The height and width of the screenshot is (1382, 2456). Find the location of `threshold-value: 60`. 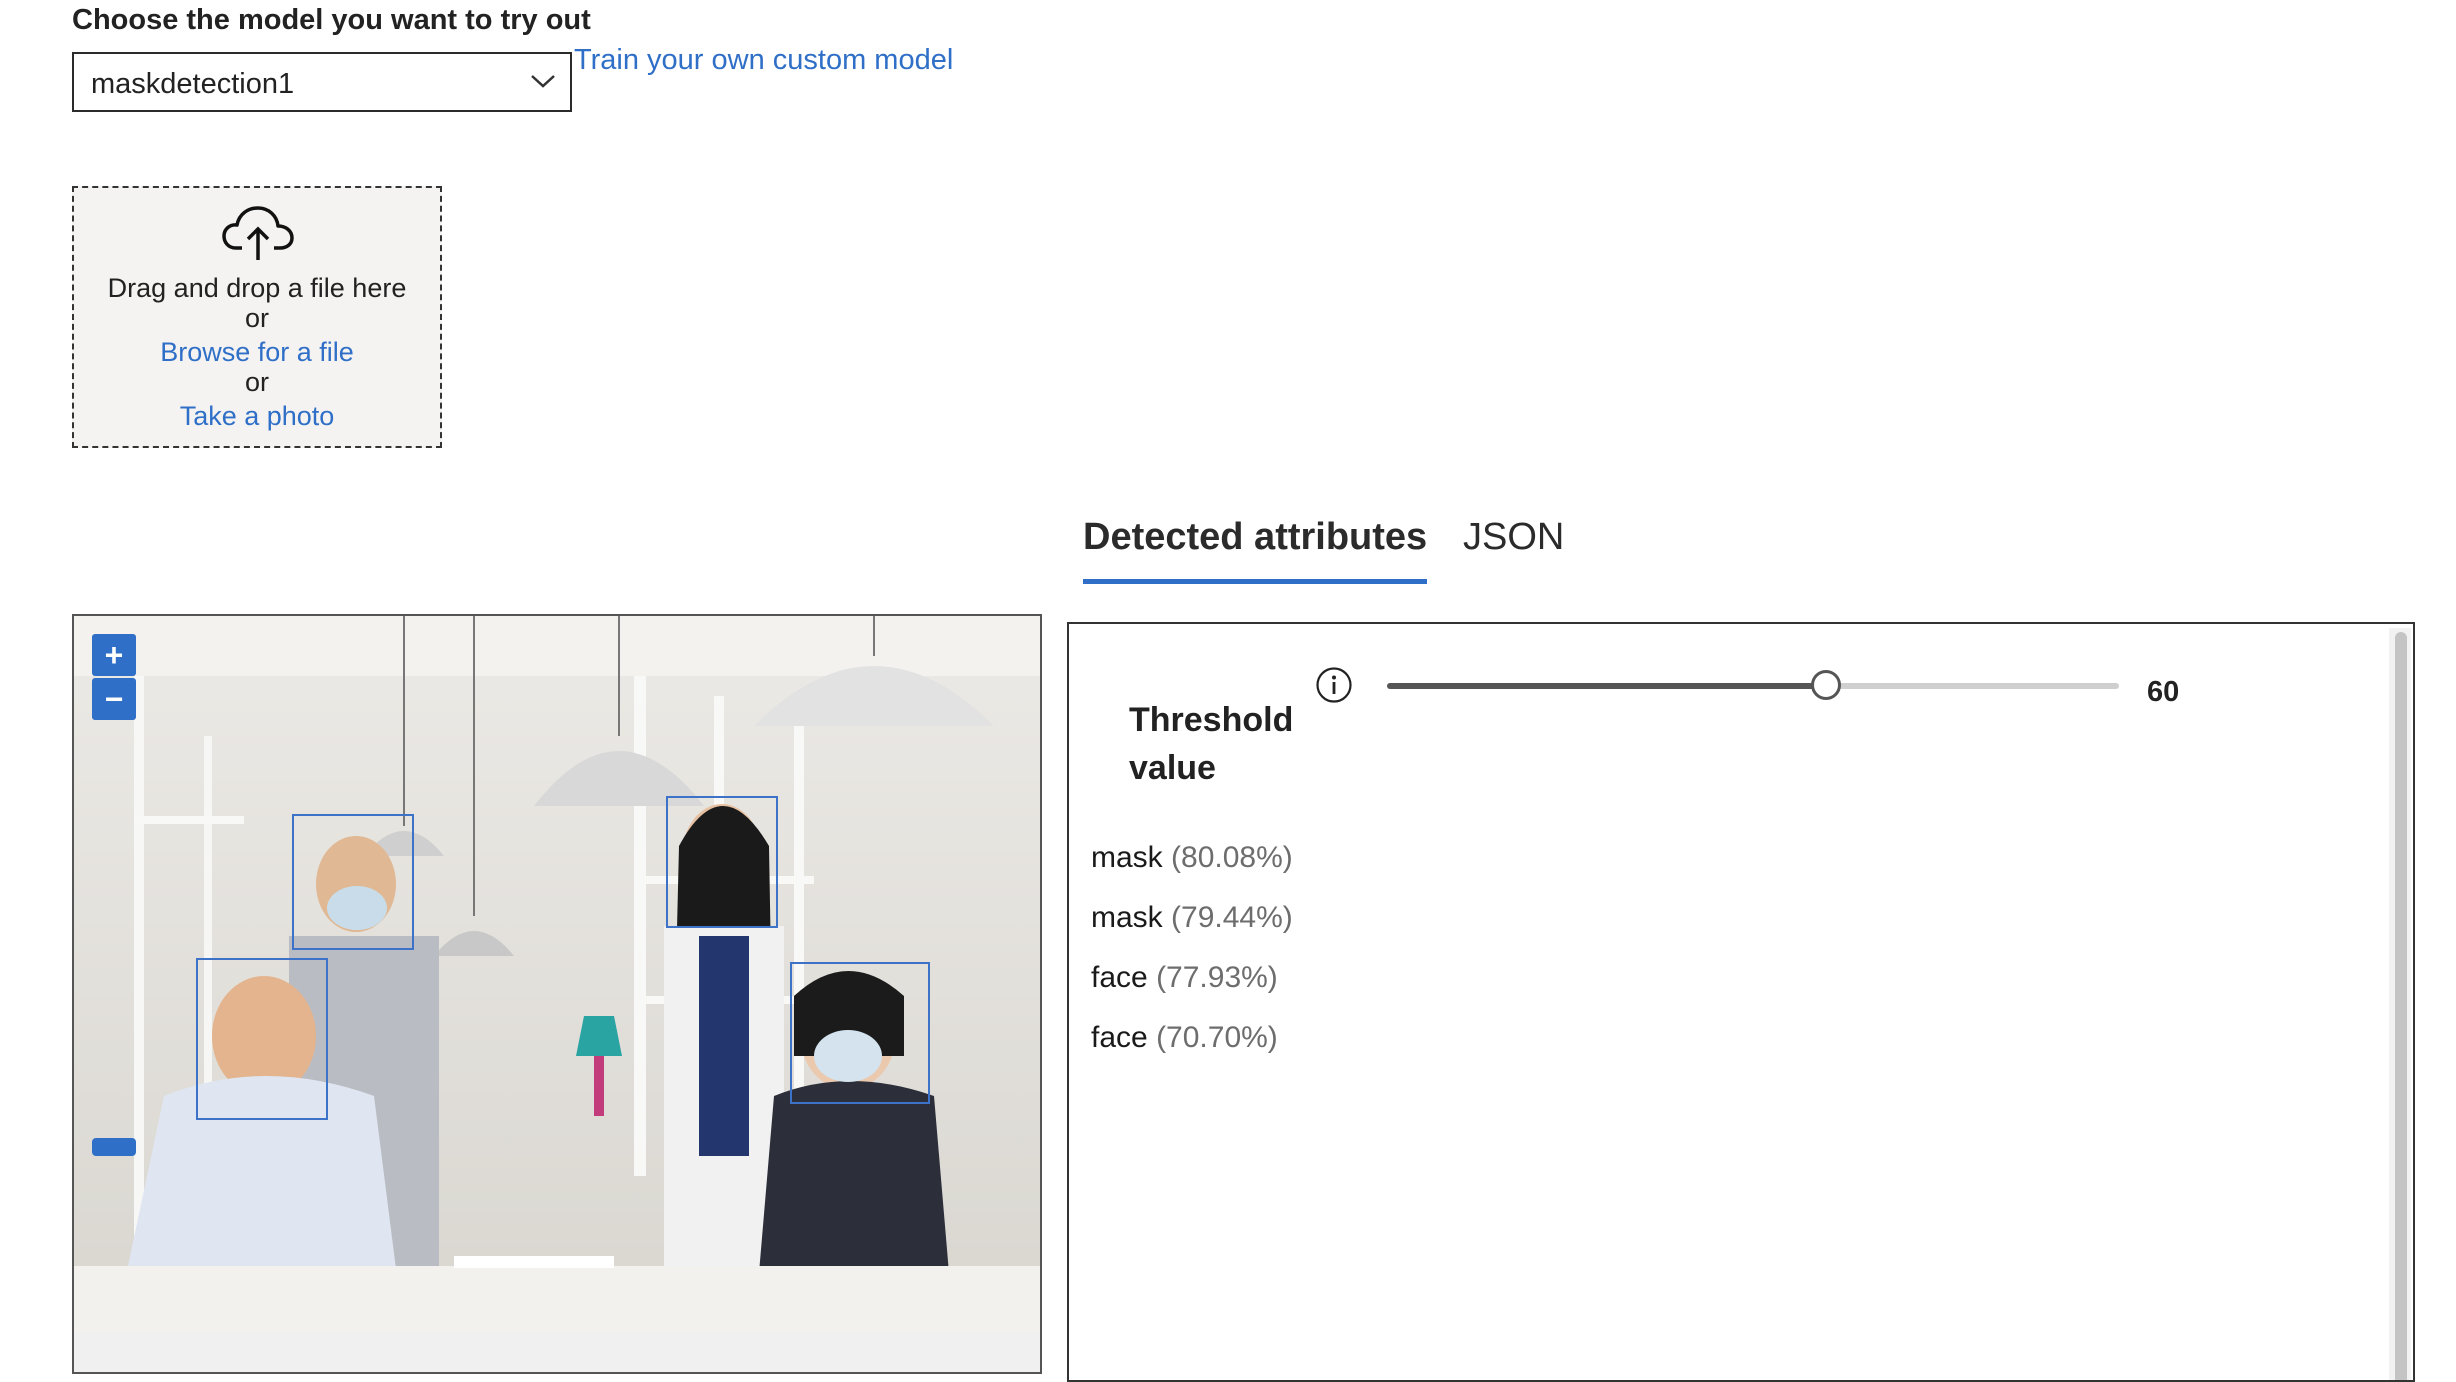

threshold-value: 60 is located at coordinates (2163, 692).